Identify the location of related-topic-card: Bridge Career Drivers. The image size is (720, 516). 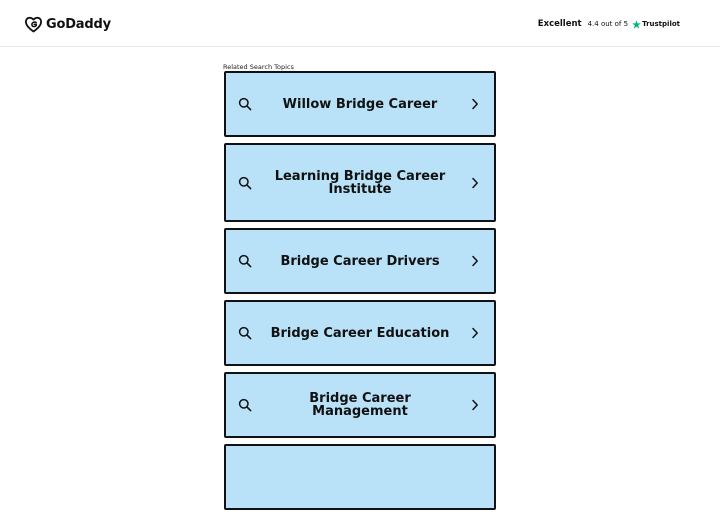
(360, 261).